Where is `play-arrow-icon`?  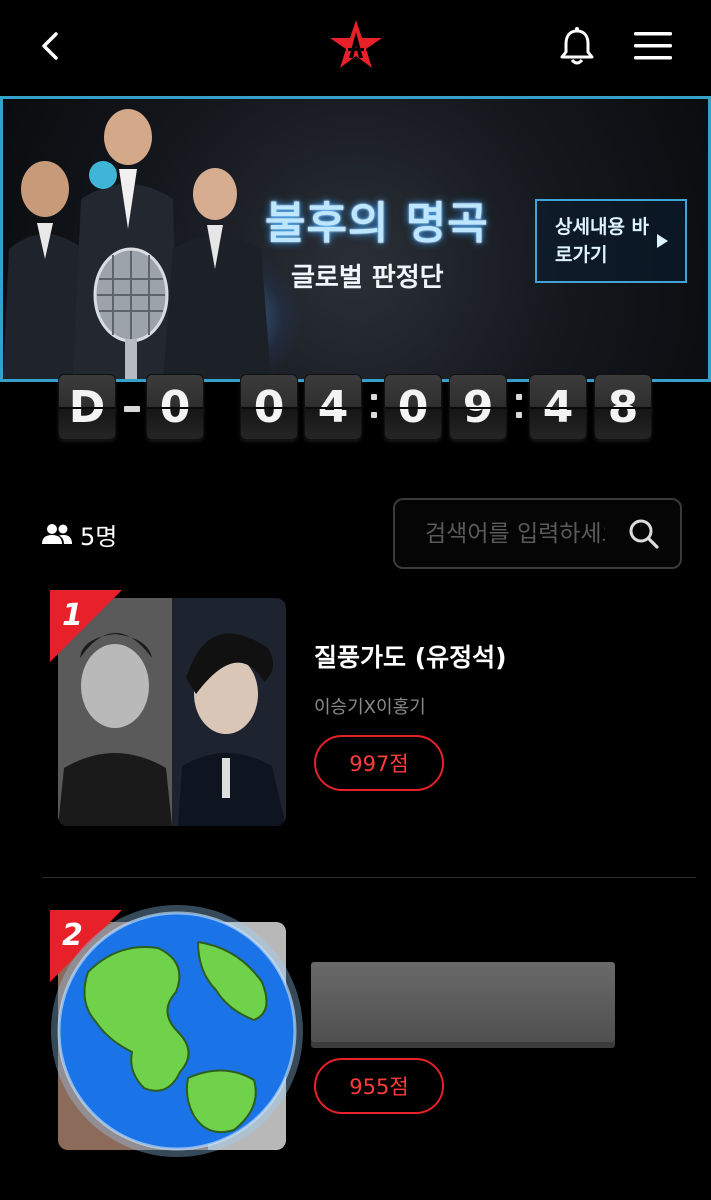
play-arrow-icon is located at coordinates (662, 241).